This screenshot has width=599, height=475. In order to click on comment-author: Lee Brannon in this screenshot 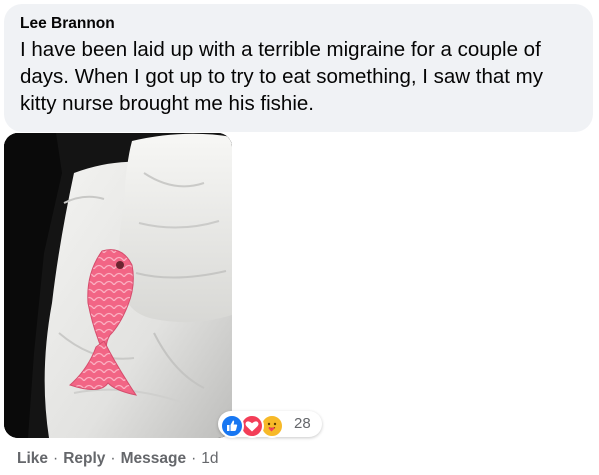, I will do `click(300, 24)`.